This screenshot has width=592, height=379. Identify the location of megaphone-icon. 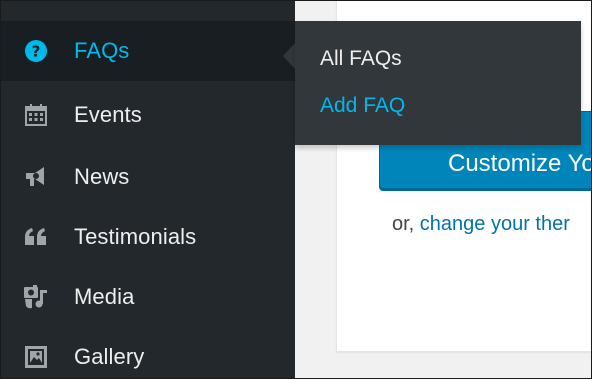
(36, 177).